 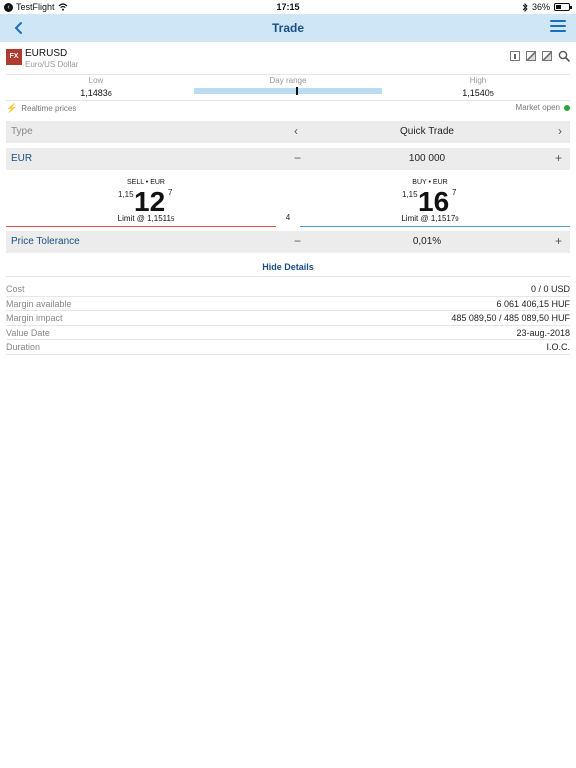 What do you see at coordinates (45, 241) in the screenshot?
I see `price-tolerance-label: Price Tolerance` at bounding box center [45, 241].